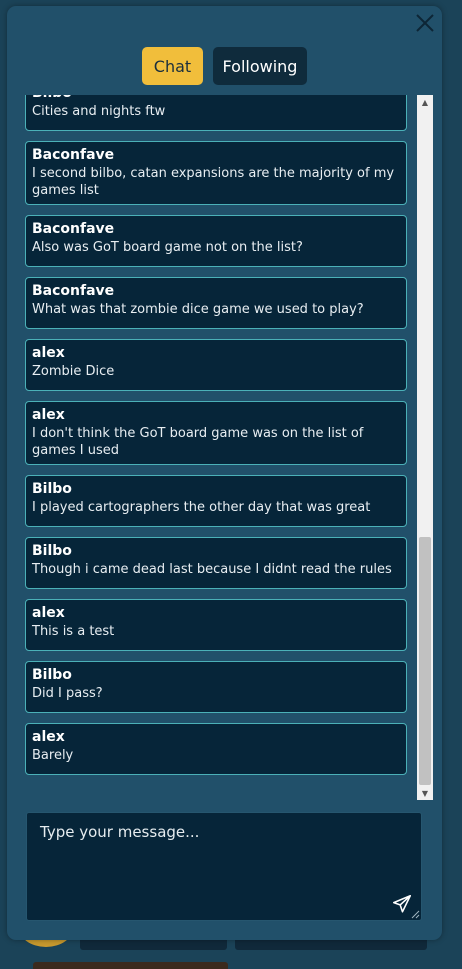 This screenshot has height=969, width=462. Describe the element at coordinates (216, 749) in the screenshot. I see `chat-message: alex Barely` at that location.